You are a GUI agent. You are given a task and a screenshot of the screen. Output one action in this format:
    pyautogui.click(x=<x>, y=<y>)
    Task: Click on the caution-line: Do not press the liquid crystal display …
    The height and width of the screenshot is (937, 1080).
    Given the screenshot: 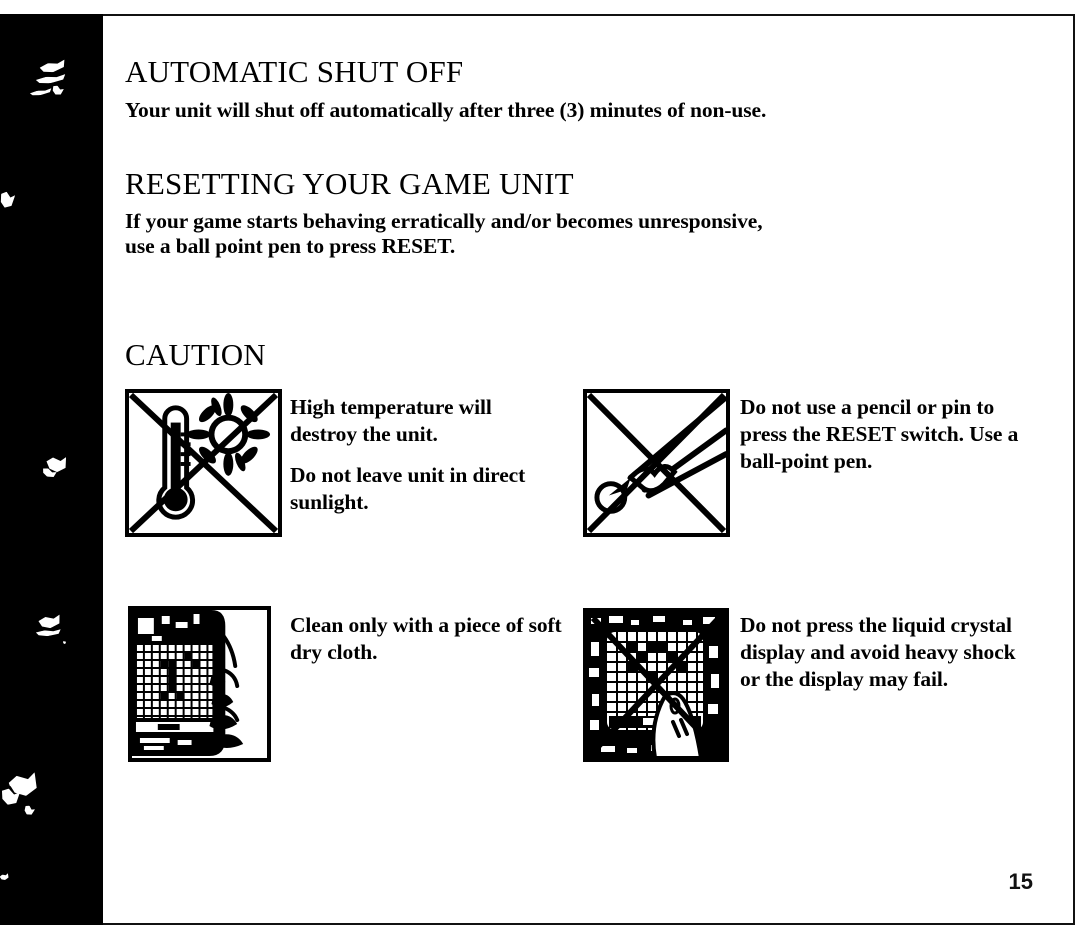 What is the action you would take?
    pyautogui.click(x=878, y=652)
    